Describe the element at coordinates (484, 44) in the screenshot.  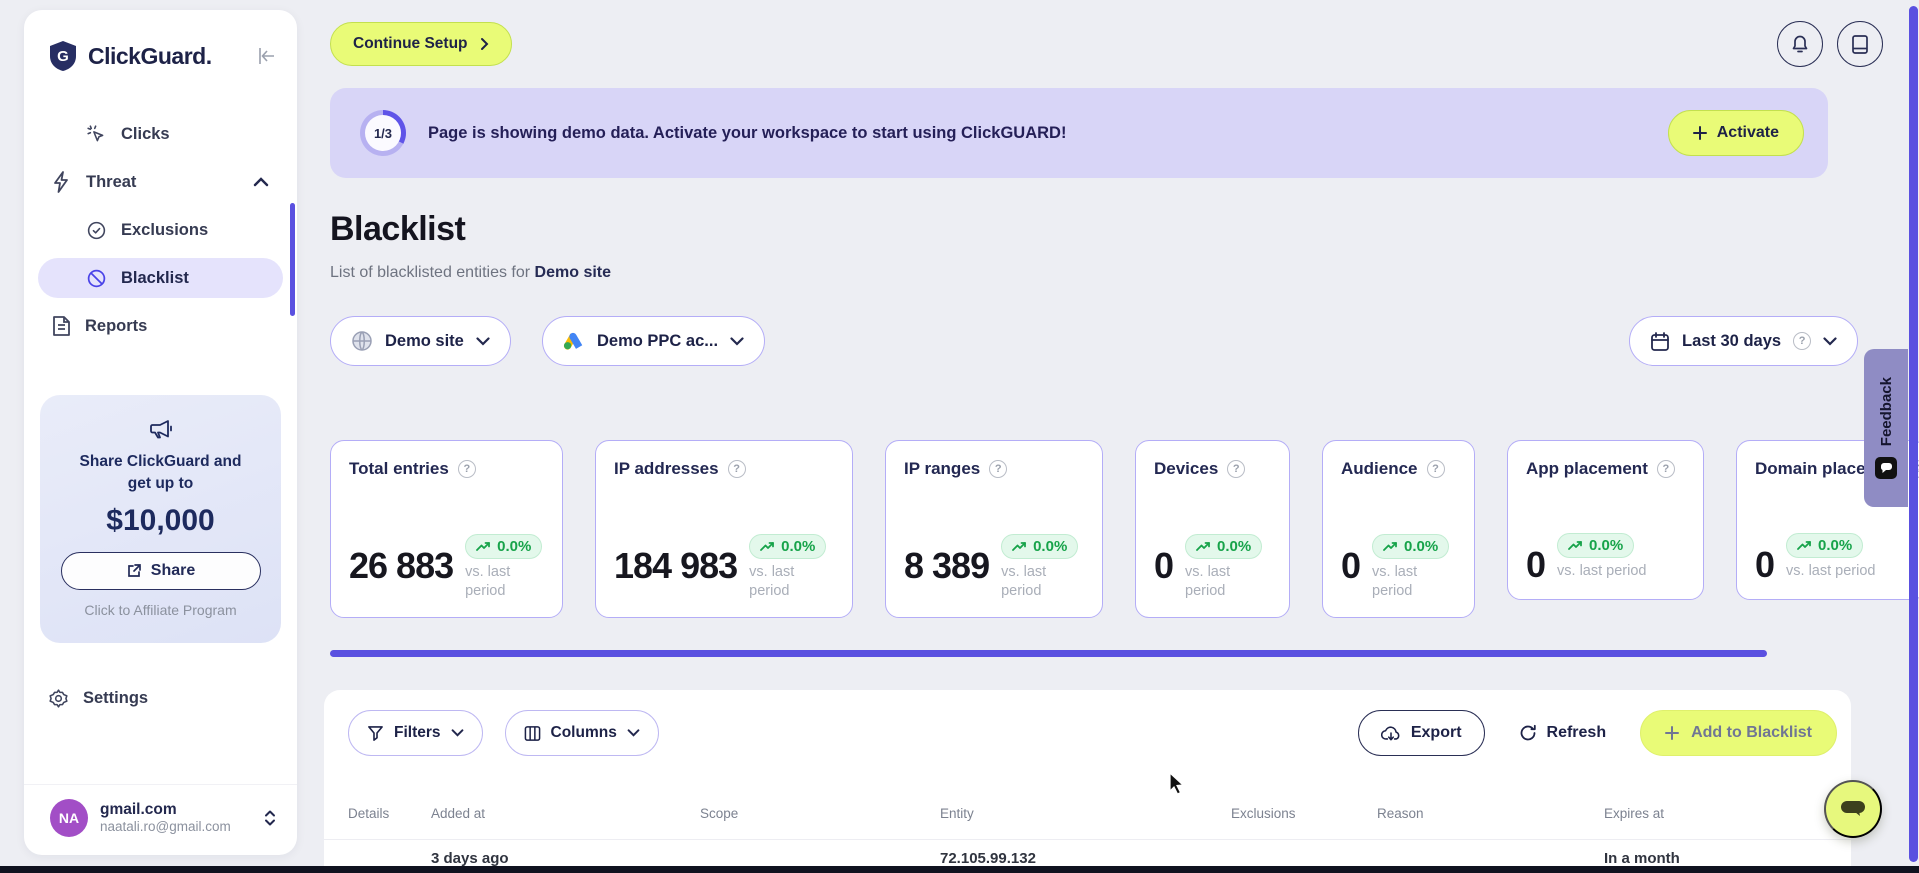
I see `chevron-right-icon` at that location.